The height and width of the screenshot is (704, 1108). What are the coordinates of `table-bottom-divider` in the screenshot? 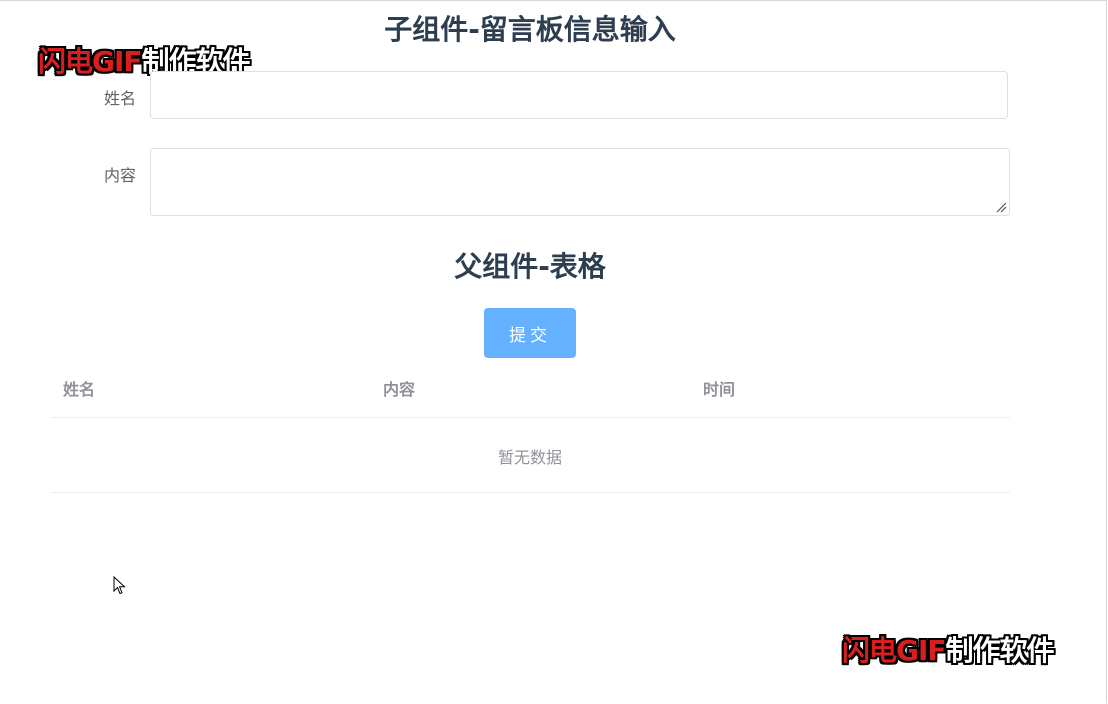 It's located at (530, 492).